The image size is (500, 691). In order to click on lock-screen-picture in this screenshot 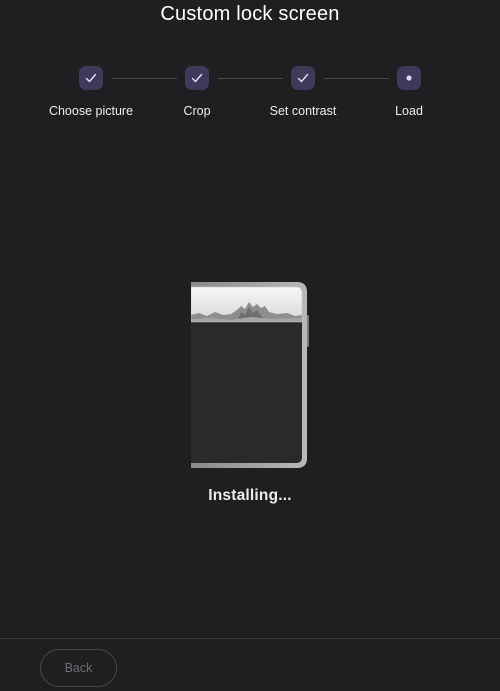, I will do `click(247, 304)`.